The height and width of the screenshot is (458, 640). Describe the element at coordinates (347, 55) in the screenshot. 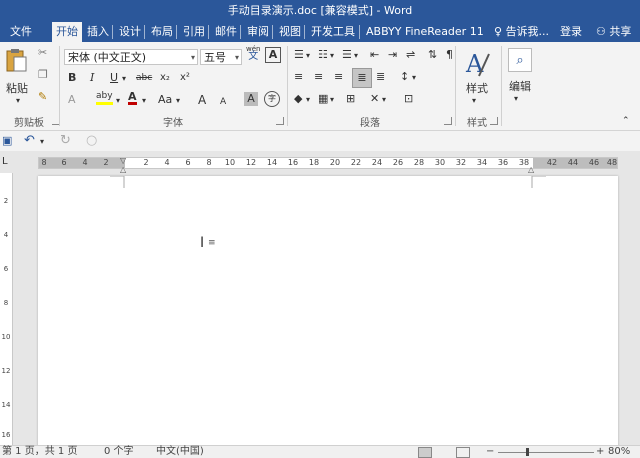

I see `multilevel-list-icon: ☰` at that location.